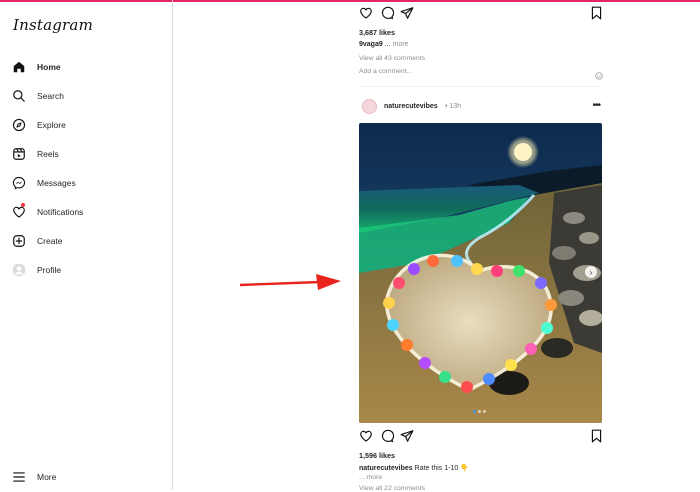  What do you see at coordinates (51, 125) in the screenshot?
I see `sidebar-item-label: Explore` at bounding box center [51, 125].